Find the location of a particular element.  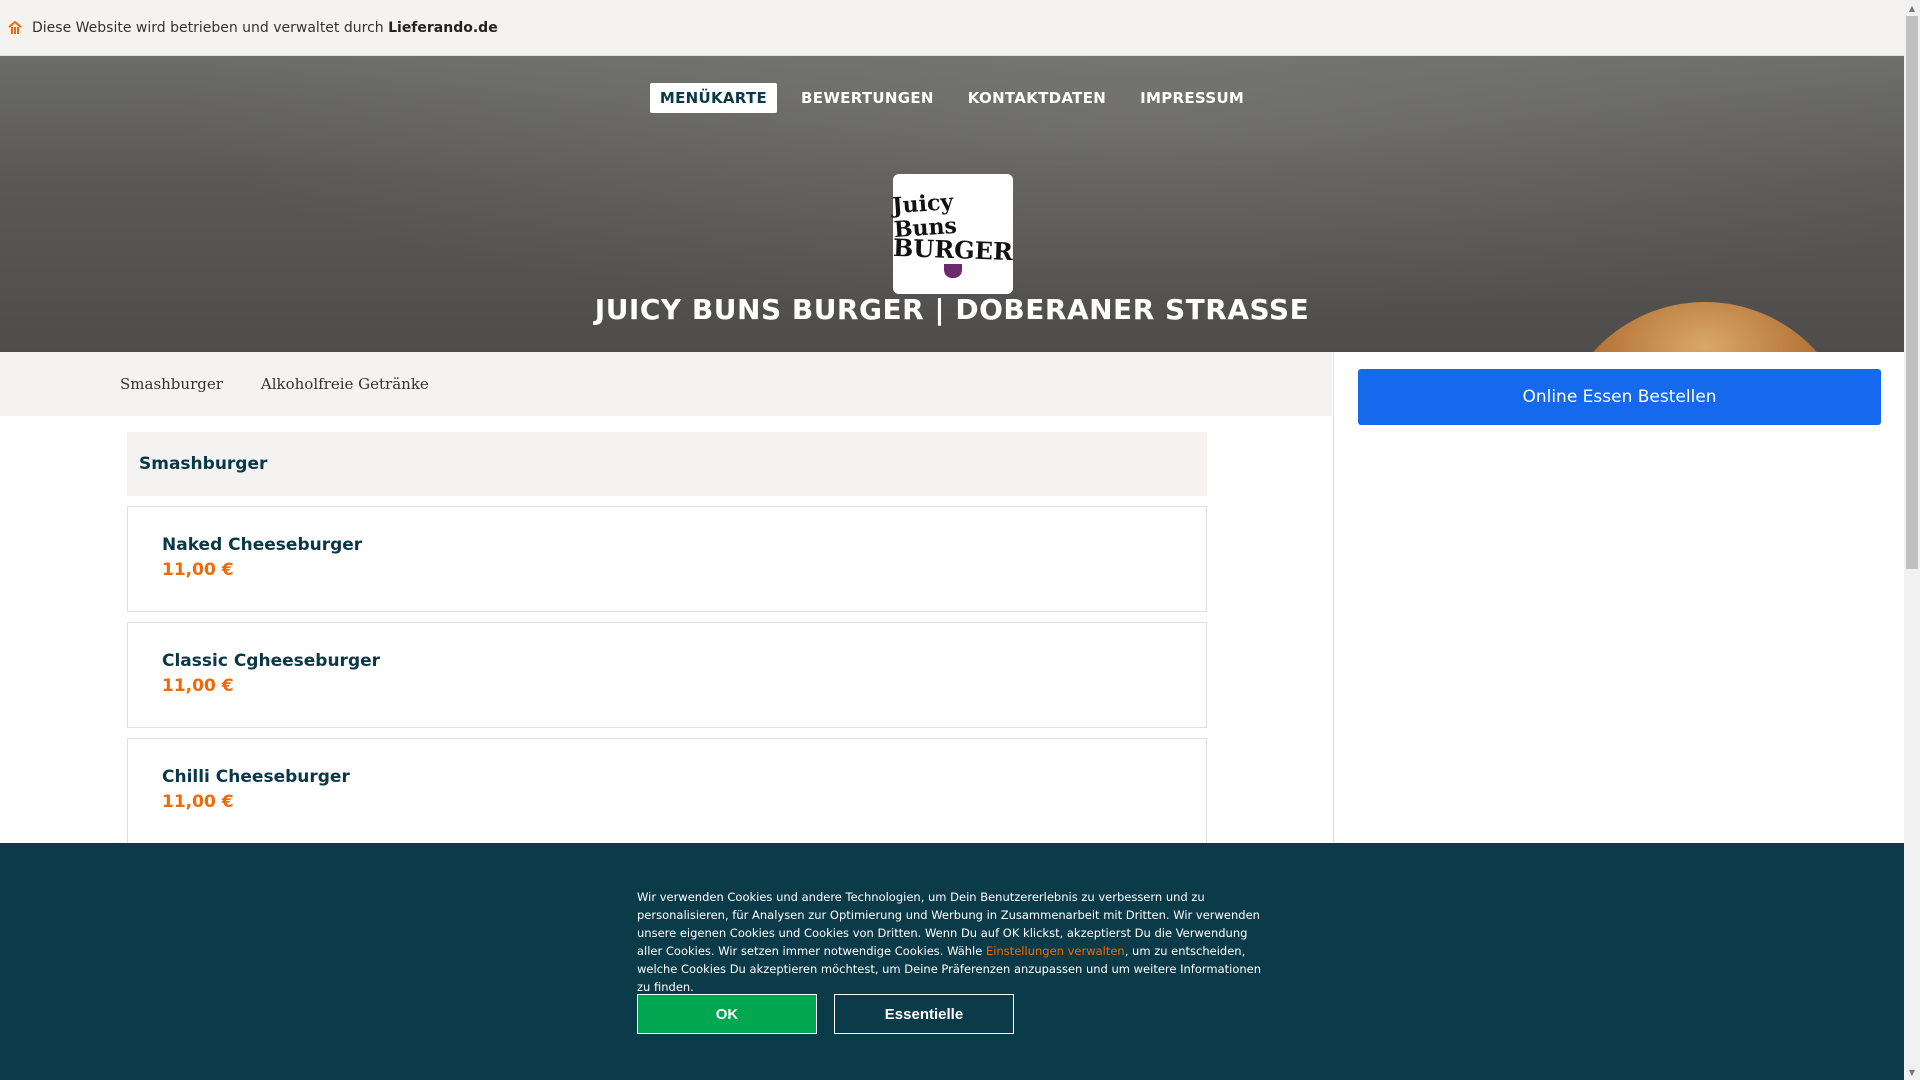

logo-drip-icon is located at coordinates (953, 271).